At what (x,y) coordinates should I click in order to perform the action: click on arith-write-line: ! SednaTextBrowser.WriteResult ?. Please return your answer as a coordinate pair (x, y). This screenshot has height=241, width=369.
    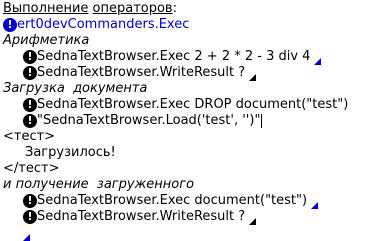
    Looking at the image, I should click on (185, 73).